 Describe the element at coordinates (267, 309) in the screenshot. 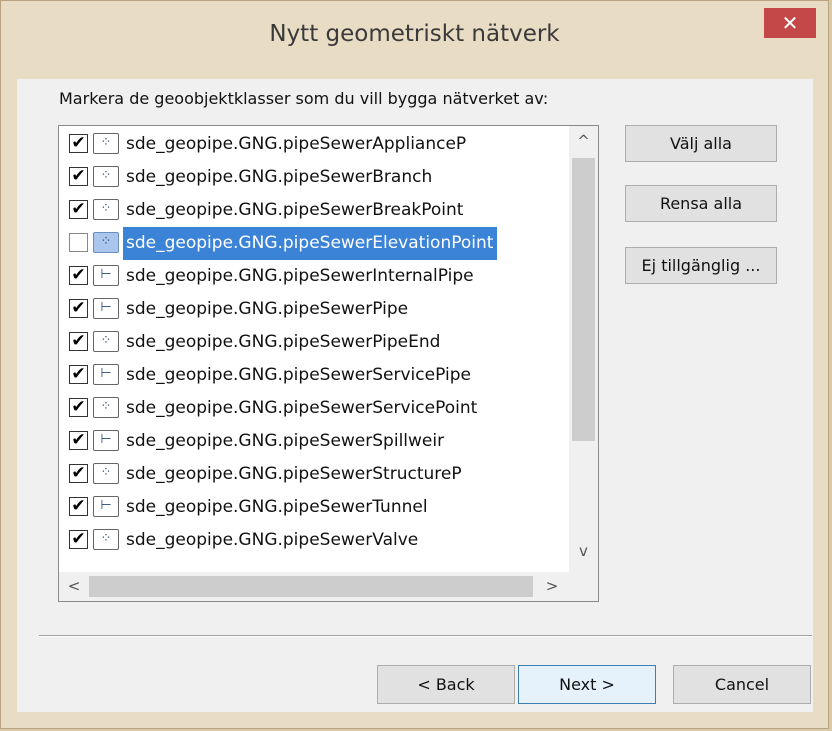

I see `item-label: sde_geopipe.GNG.pipeSewerPipe` at that location.